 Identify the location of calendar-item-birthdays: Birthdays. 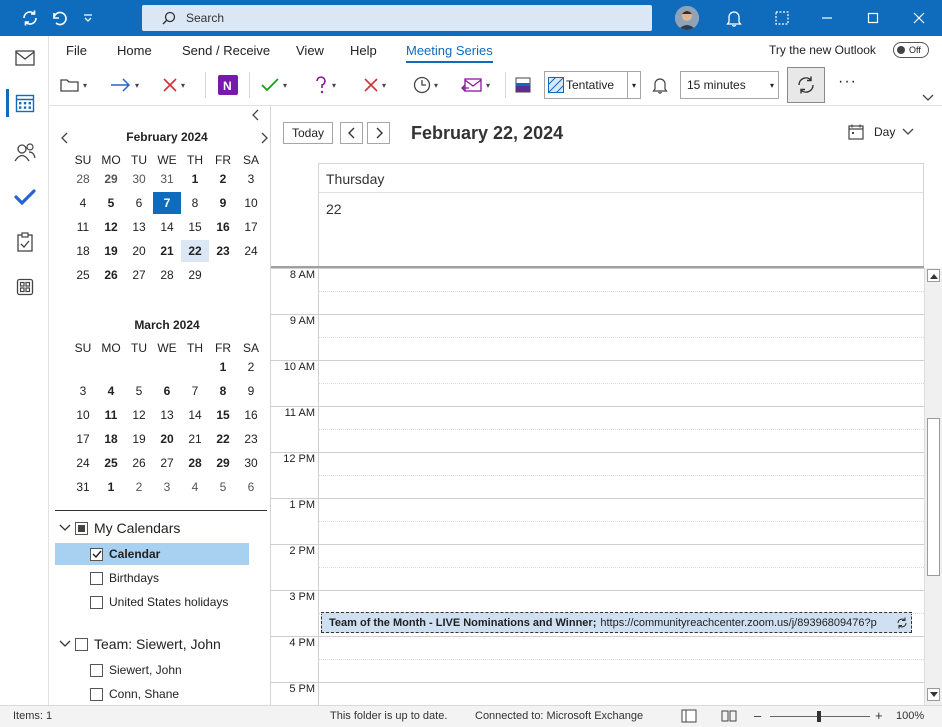
(124, 578).